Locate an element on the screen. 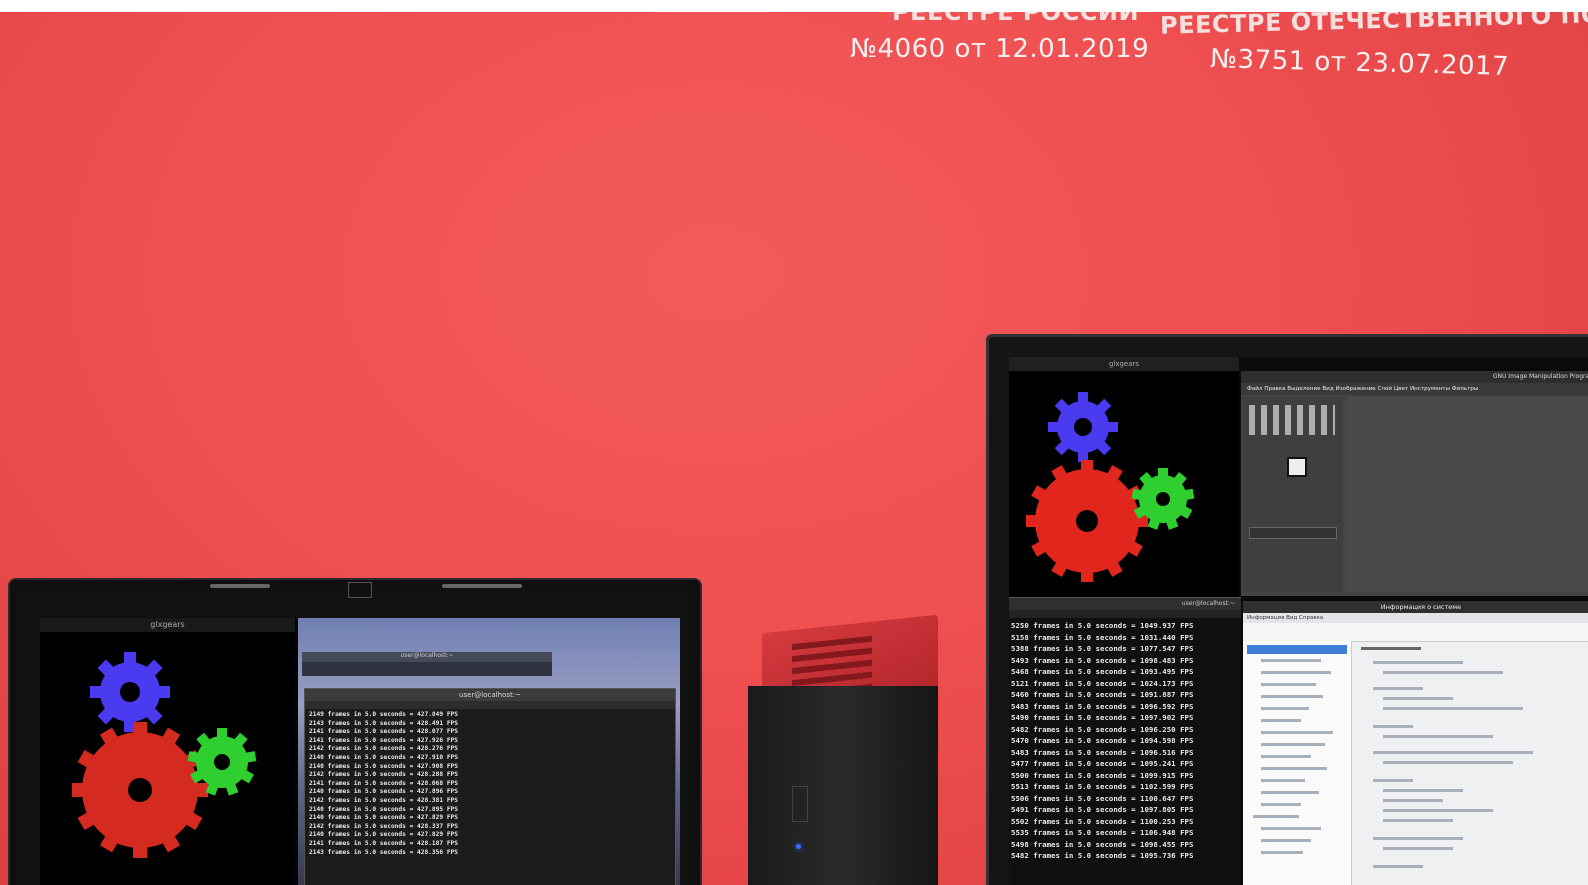  terminal-line: 2141 frames in 5.0 seconds = 428.187 FPS is located at coordinates (384, 843).